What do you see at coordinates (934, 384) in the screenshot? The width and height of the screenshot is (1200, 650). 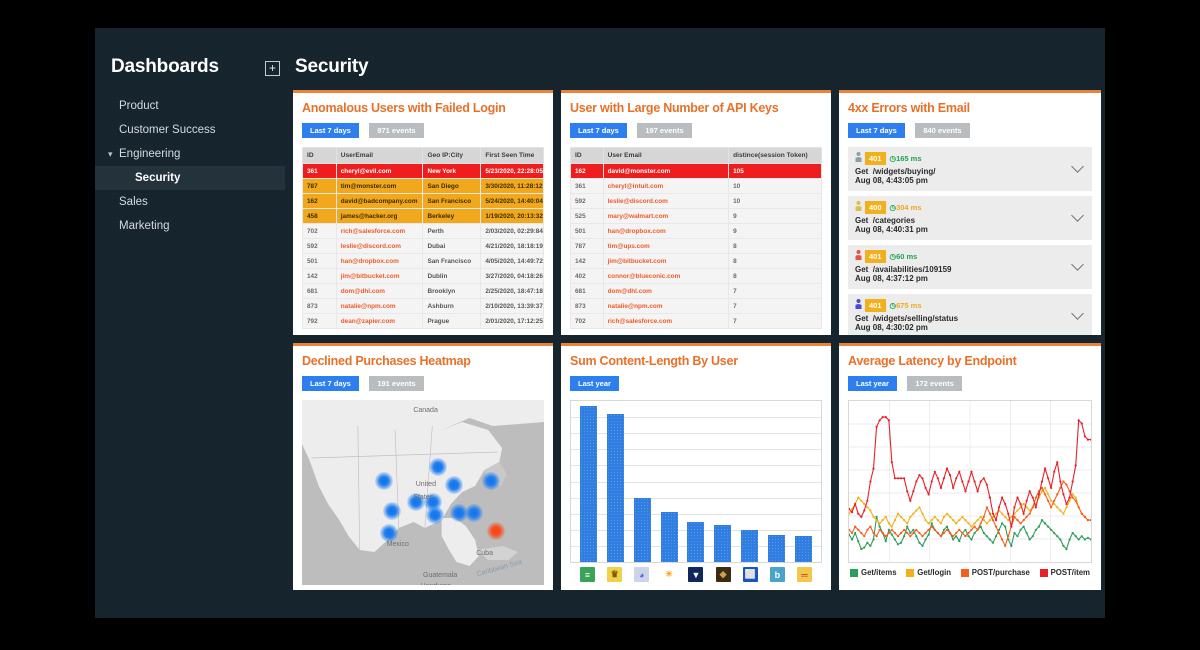 I see `event-count-badge: 172 events` at bounding box center [934, 384].